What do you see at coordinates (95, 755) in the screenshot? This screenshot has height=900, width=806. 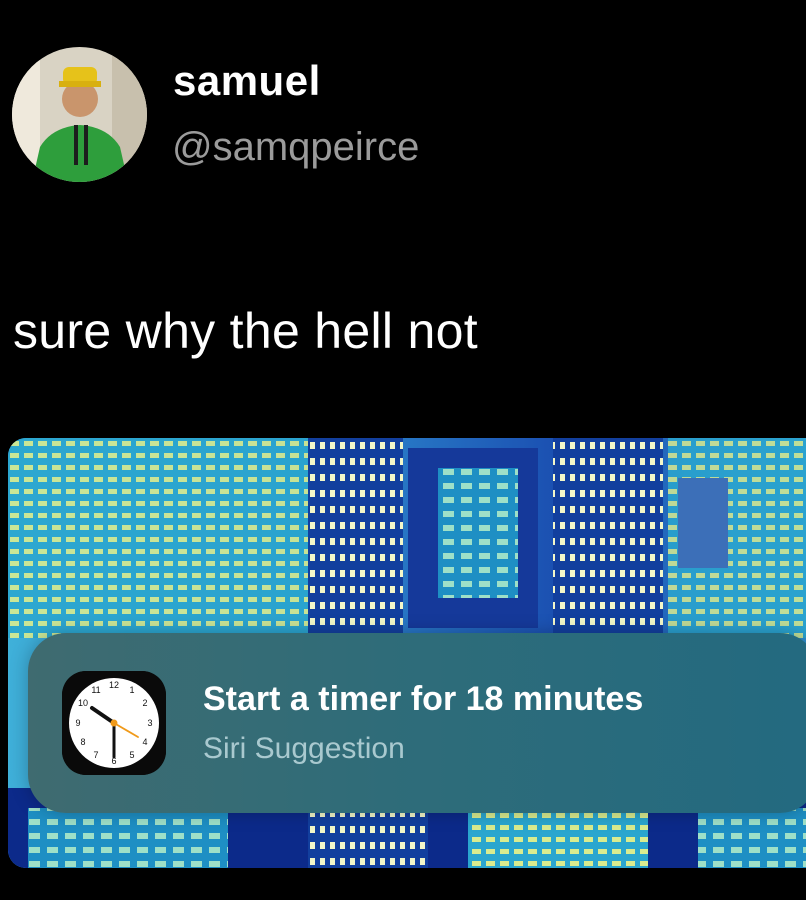 I see `clock-number: 7` at bounding box center [95, 755].